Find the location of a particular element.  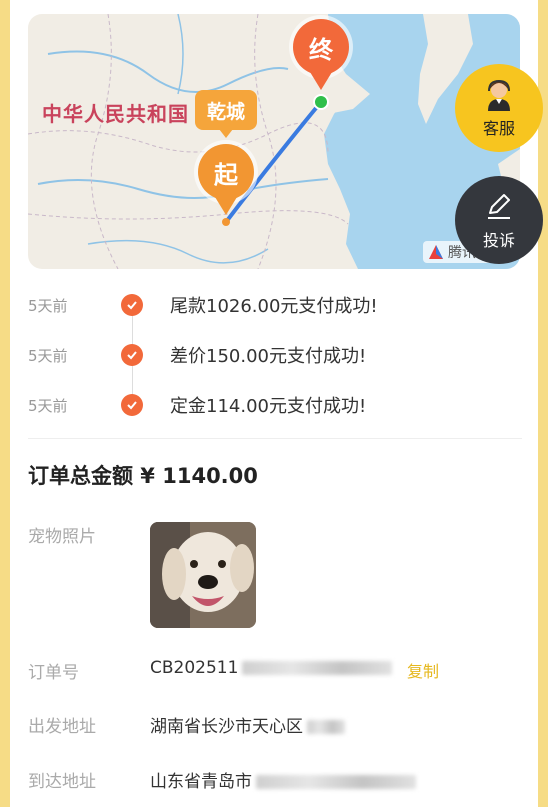

customer-service-button: 客服 is located at coordinates (499, 108).